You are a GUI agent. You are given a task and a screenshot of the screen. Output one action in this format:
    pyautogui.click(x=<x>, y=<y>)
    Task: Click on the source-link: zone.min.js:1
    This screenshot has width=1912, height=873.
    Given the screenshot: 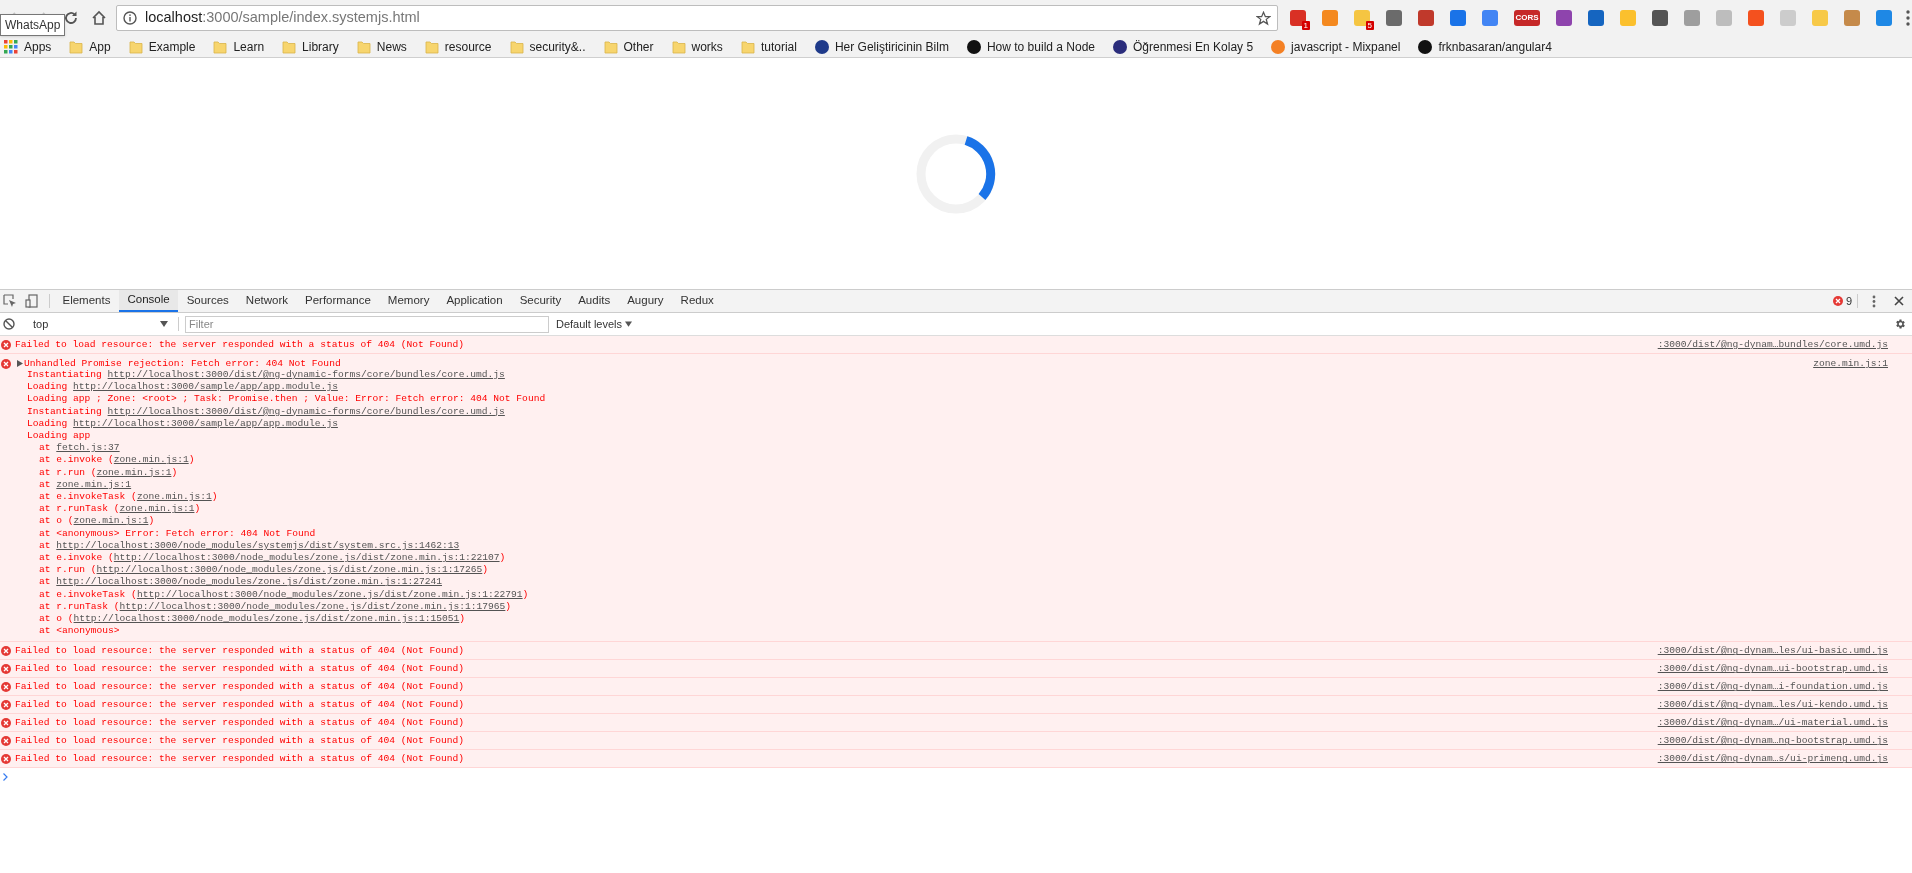 What is the action you would take?
    pyautogui.click(x=1862, y=363)
    